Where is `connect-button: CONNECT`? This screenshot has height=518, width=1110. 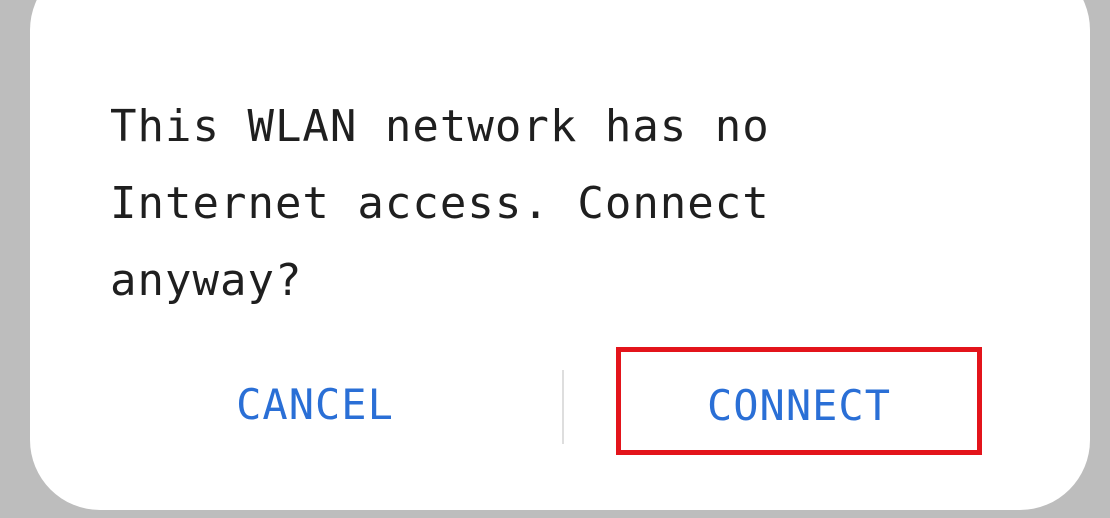
connect-button: CONNECT is located at coordinates (799, 401).